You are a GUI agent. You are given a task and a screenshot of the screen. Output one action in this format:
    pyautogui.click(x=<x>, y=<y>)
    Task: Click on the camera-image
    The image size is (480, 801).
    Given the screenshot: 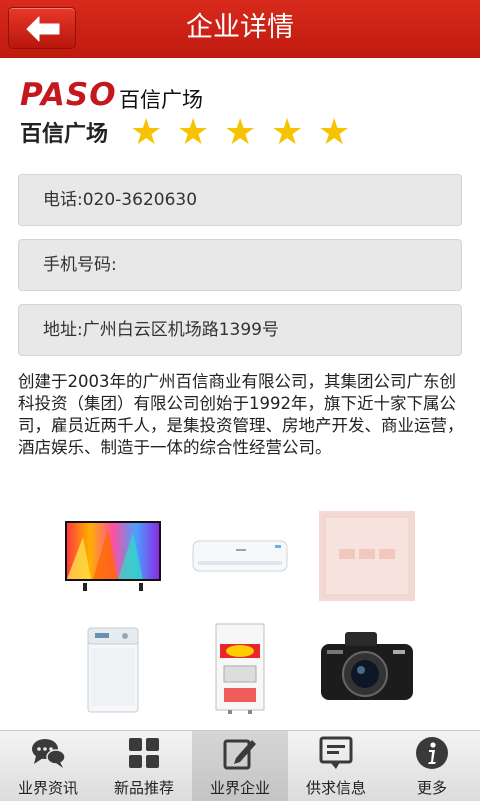 What is the action you would take?
    pyautogui.click(x=367, y=666)
    